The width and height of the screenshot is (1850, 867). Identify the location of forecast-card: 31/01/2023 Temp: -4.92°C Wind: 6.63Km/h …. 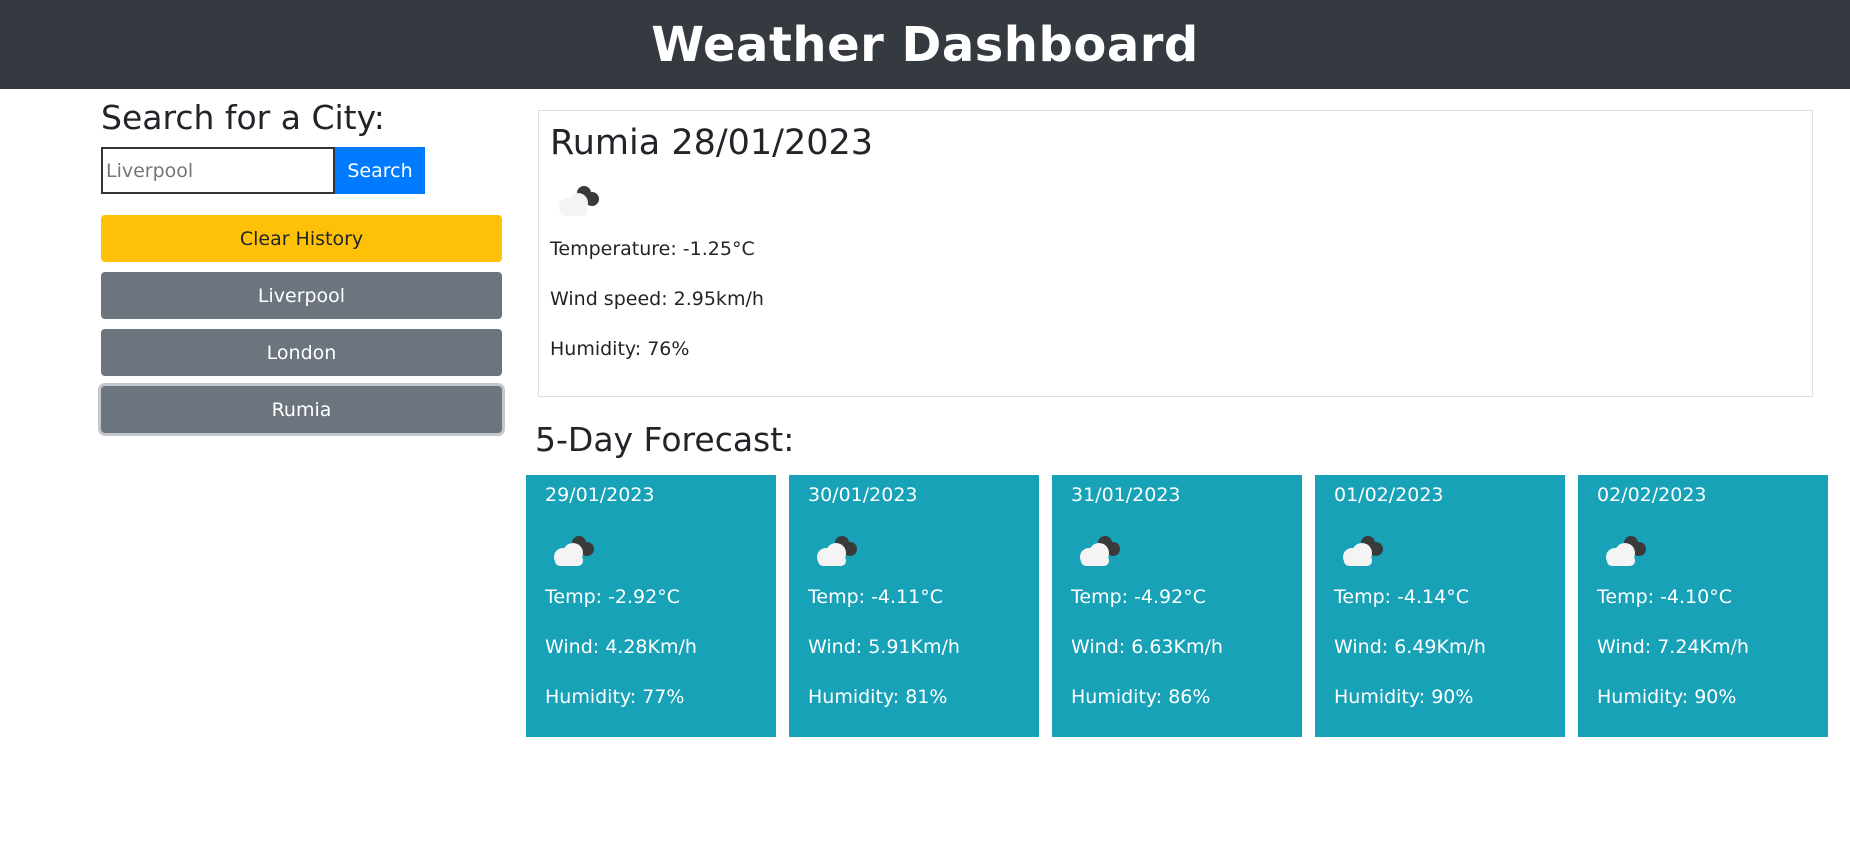
(1177, 606).